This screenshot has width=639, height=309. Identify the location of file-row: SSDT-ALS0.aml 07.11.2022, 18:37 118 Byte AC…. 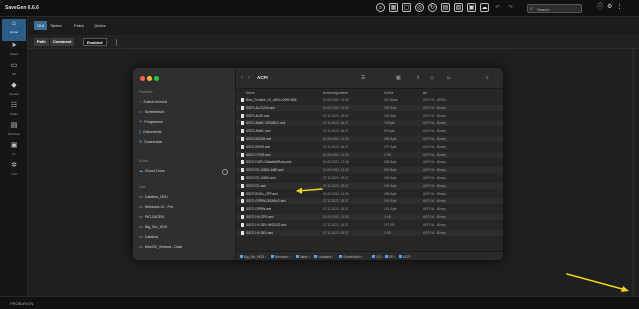
(369, 116).